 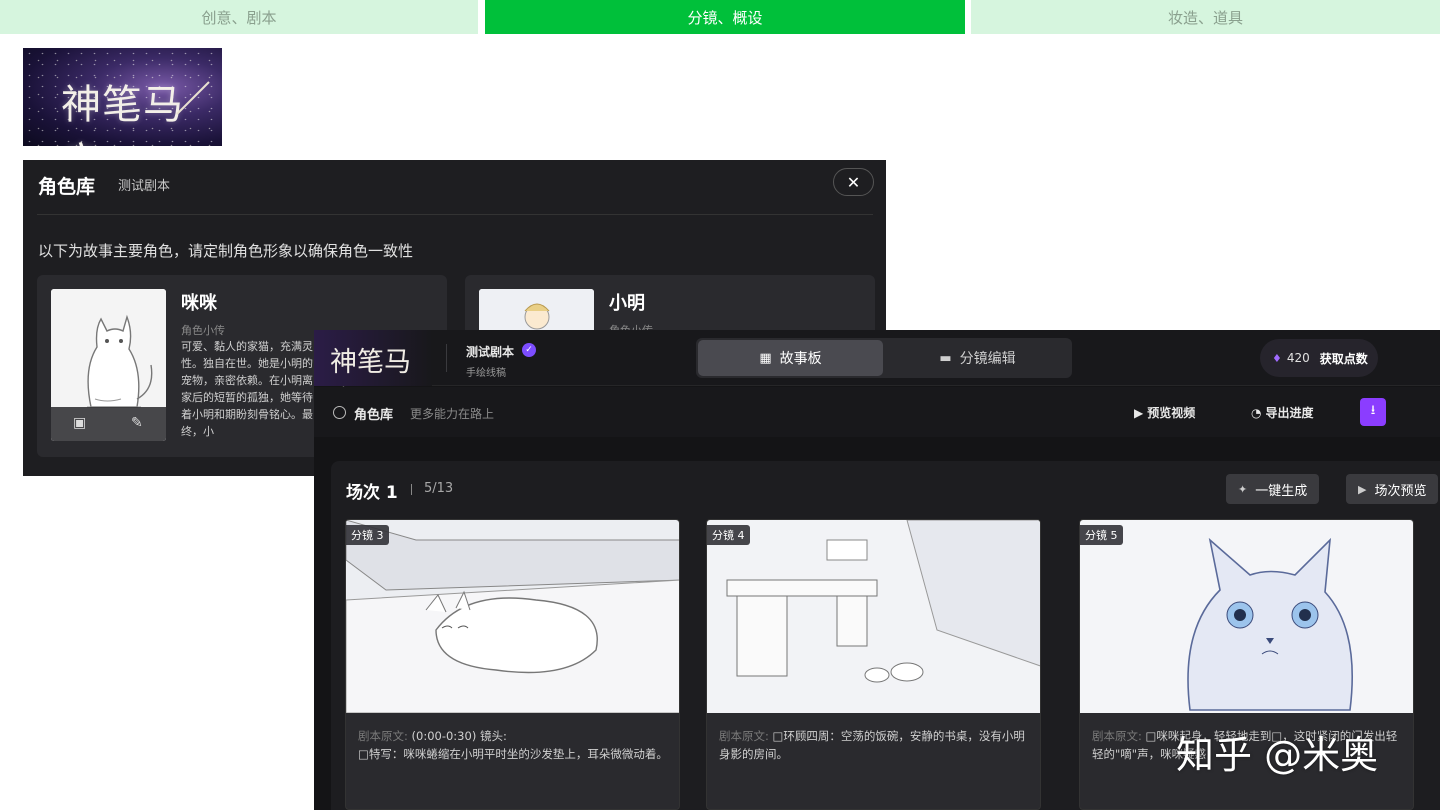 I want to click on shot-script-text: 剧本原文: □环顾四周：空荡的饭碗，安静的书桌，没有小明身影的房间。, so click(x=875, y=745).